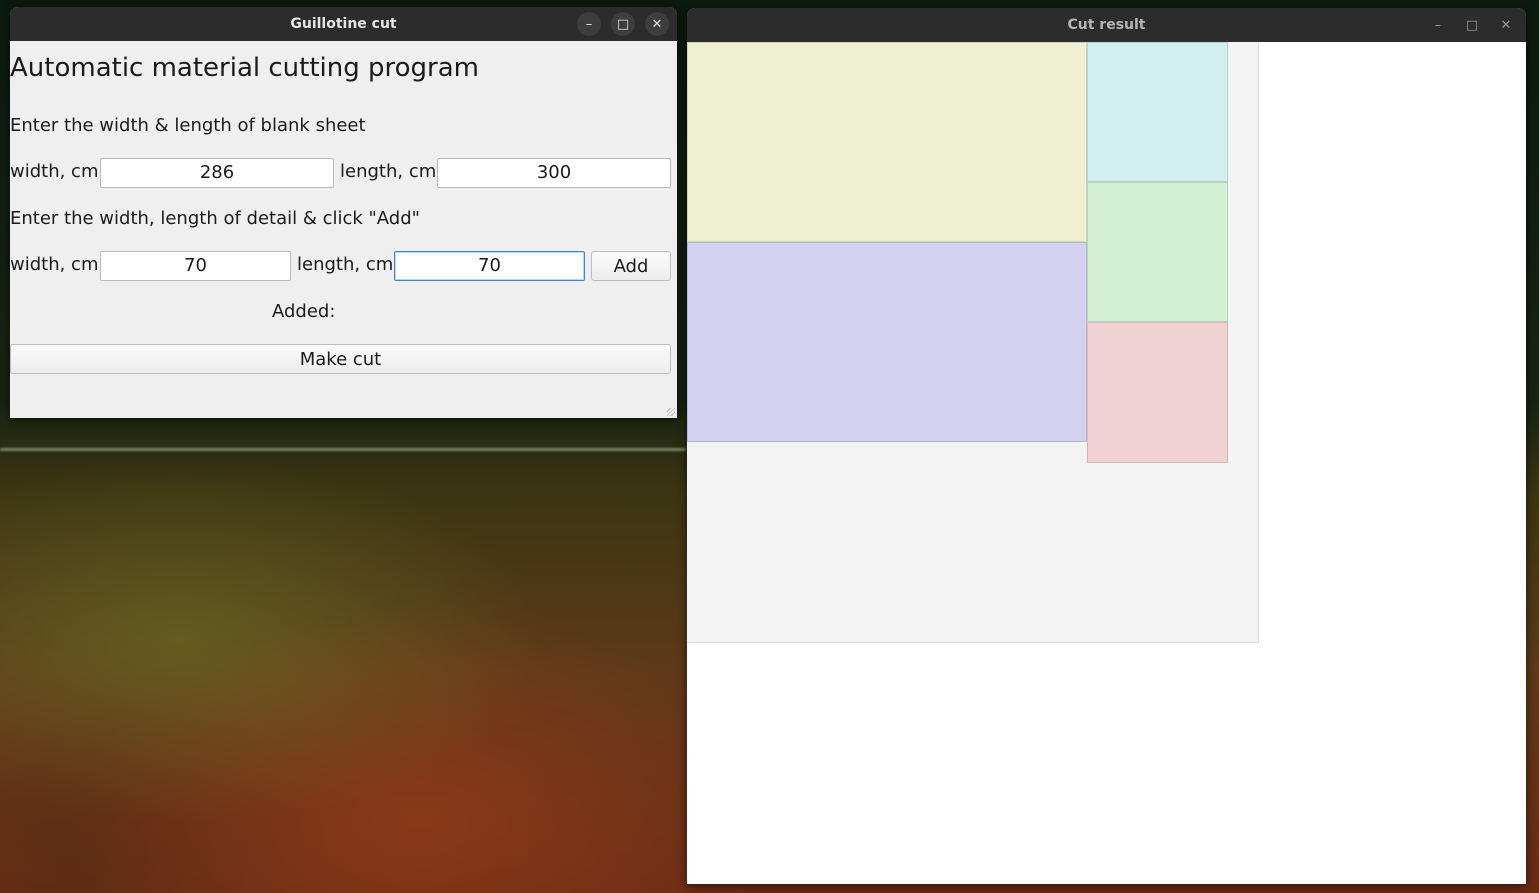 This screenshot has width=1539, height=893. Describe the element at coordinates (1157, 112) in the screenshot. I see `piece-cyan` at that location.